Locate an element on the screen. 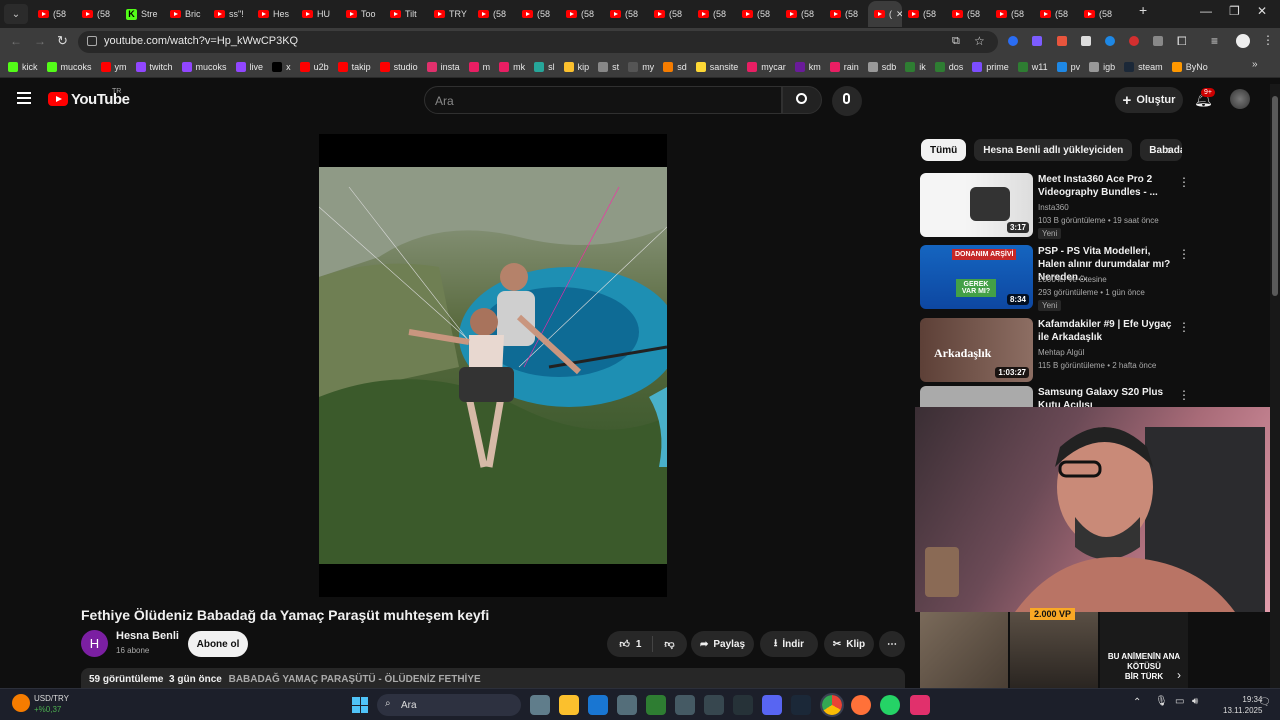  channel-name: Hesna Benli is located at coordinates (147, 636).